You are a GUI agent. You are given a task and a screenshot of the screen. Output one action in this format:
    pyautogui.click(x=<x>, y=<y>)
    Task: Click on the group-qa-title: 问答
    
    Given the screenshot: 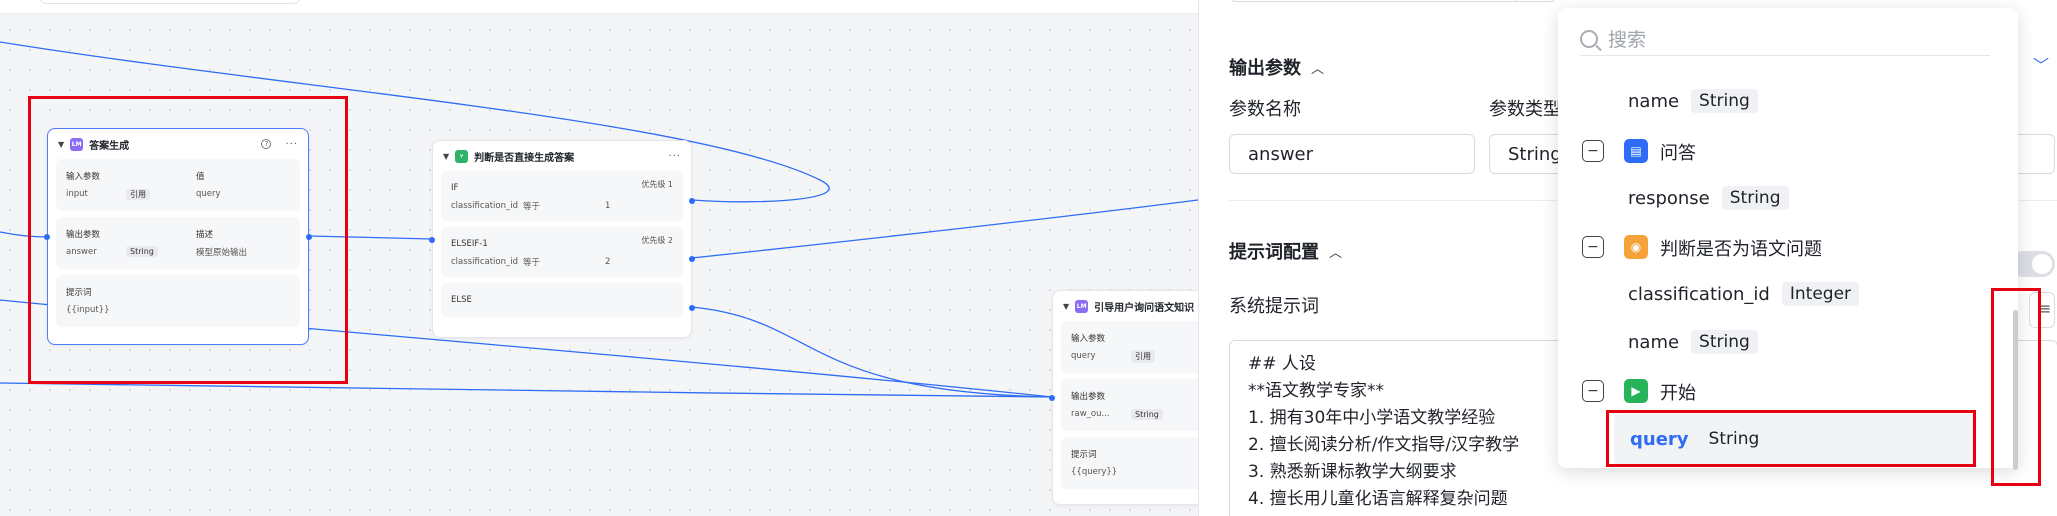 What is the action you would take?
    pyautogui.click(x=1678, y=153)
    